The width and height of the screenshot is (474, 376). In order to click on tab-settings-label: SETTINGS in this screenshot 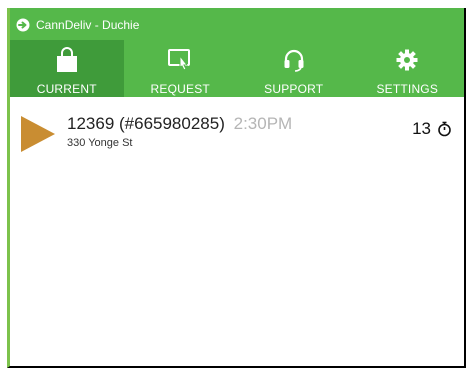, I will do `click(407, 89)`.